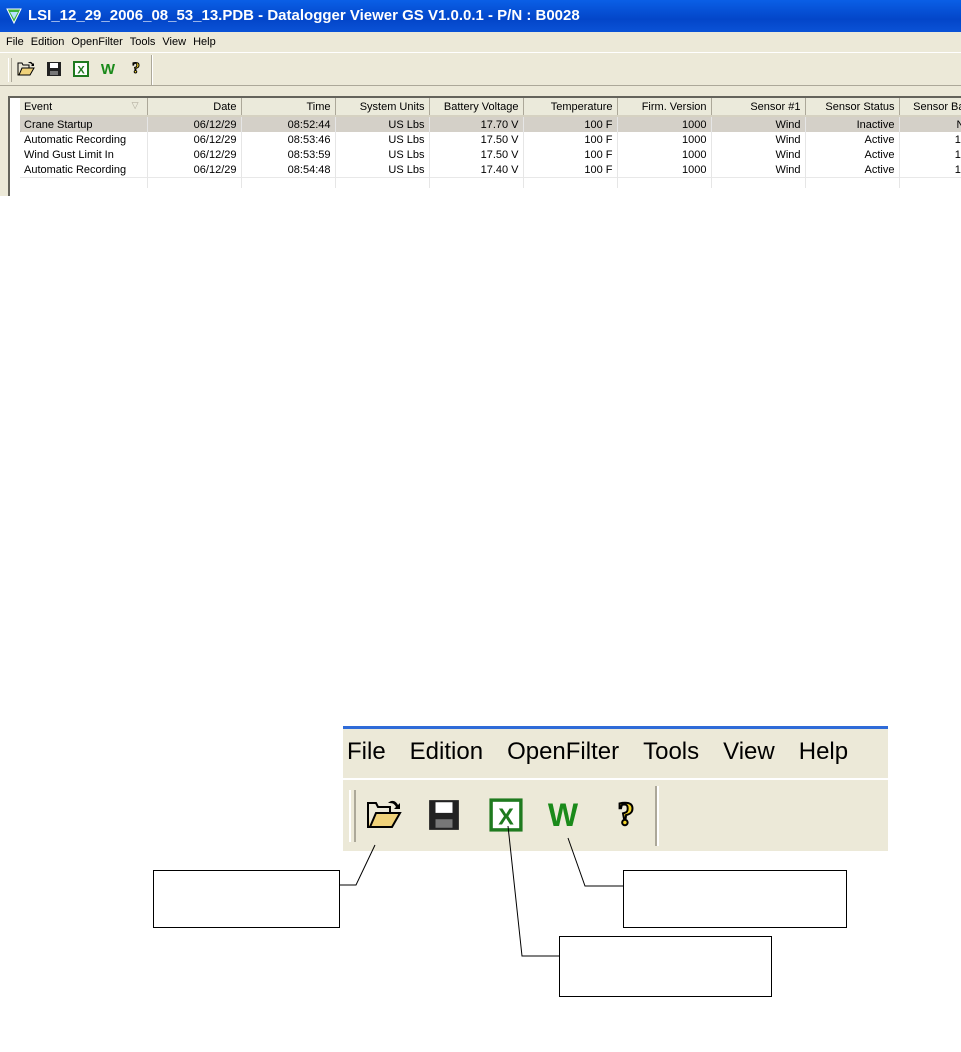 The height and width of the screenshot is (1052, 961). What do you see at coordinates (595, 862) in the screenshot?
I see `leader-line-word` at bounding box center [595, 862].